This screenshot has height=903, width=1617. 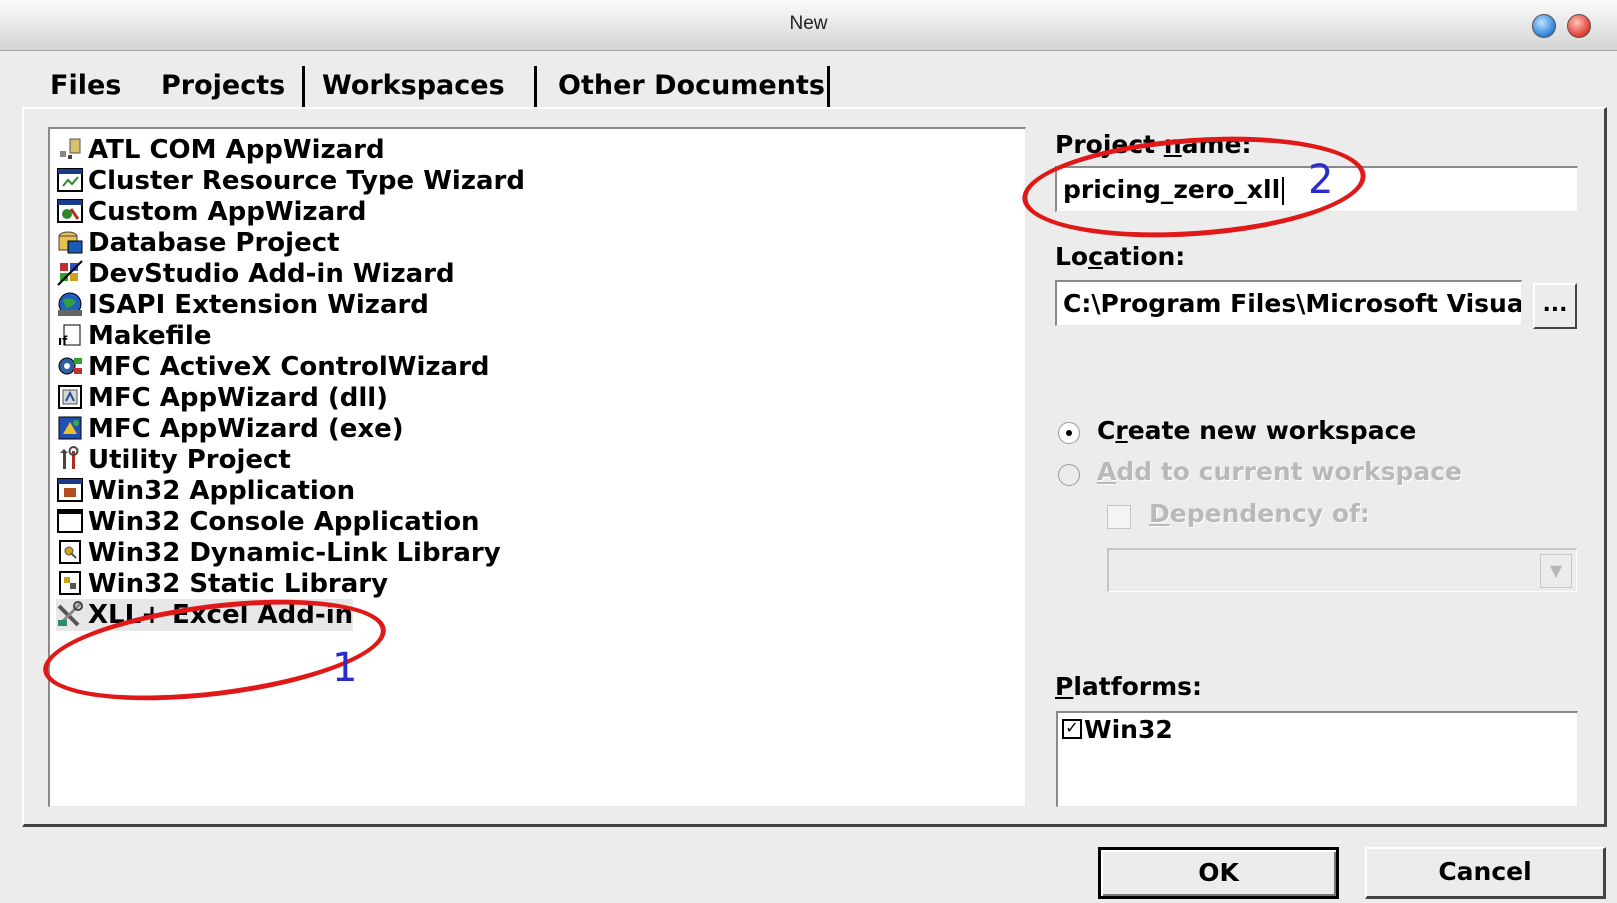 I want to click on dependency-label: Dependency of:, so click(x=1259, y=513).